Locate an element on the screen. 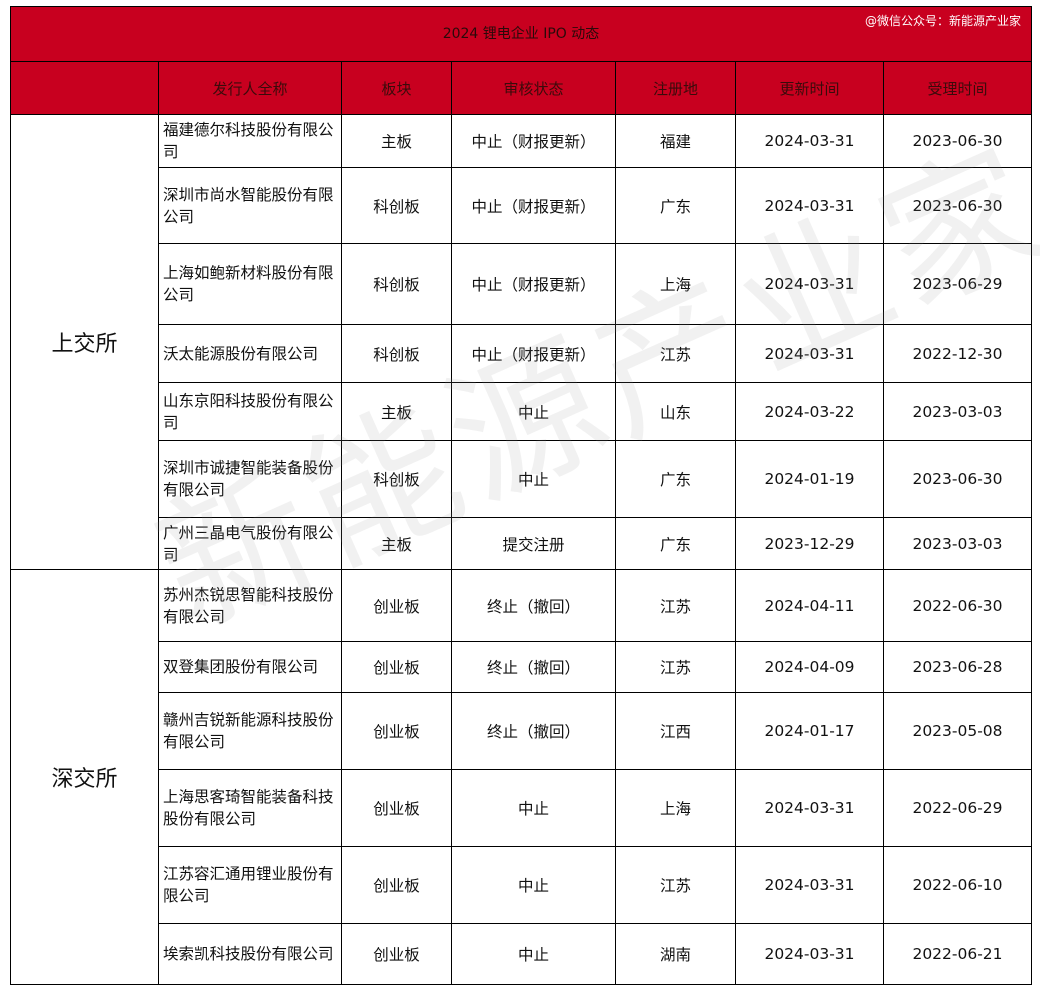  updated-date-cell: 2024-04-09 is located at coordinates (809, 667).